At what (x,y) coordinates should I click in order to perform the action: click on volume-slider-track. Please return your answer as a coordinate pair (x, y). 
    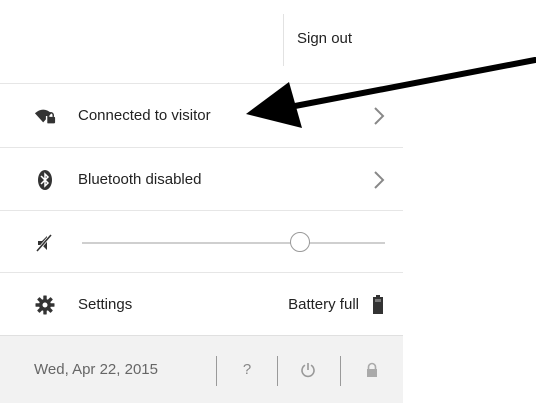
    Looking at the image, I should click on (233, 242).